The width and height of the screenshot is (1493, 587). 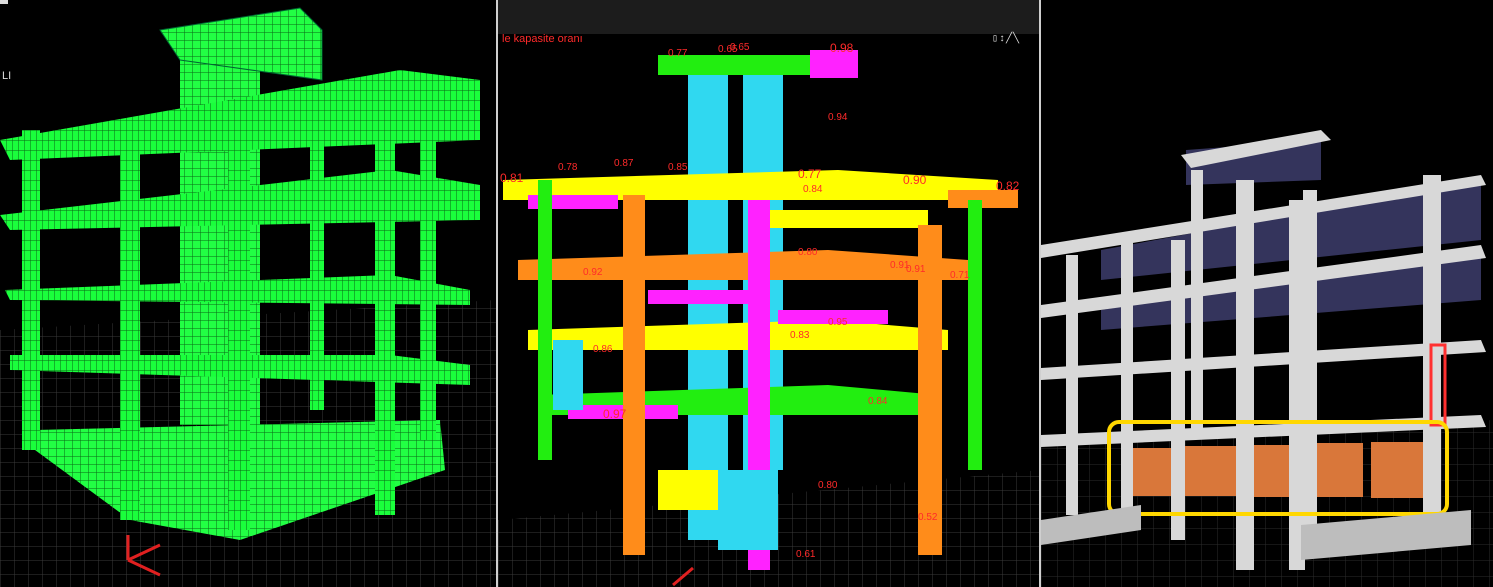 What do you see at coordinates (678, 167) in the screenshot?
I see `ratio-label: 0.85` at bounding box center [678, 167].